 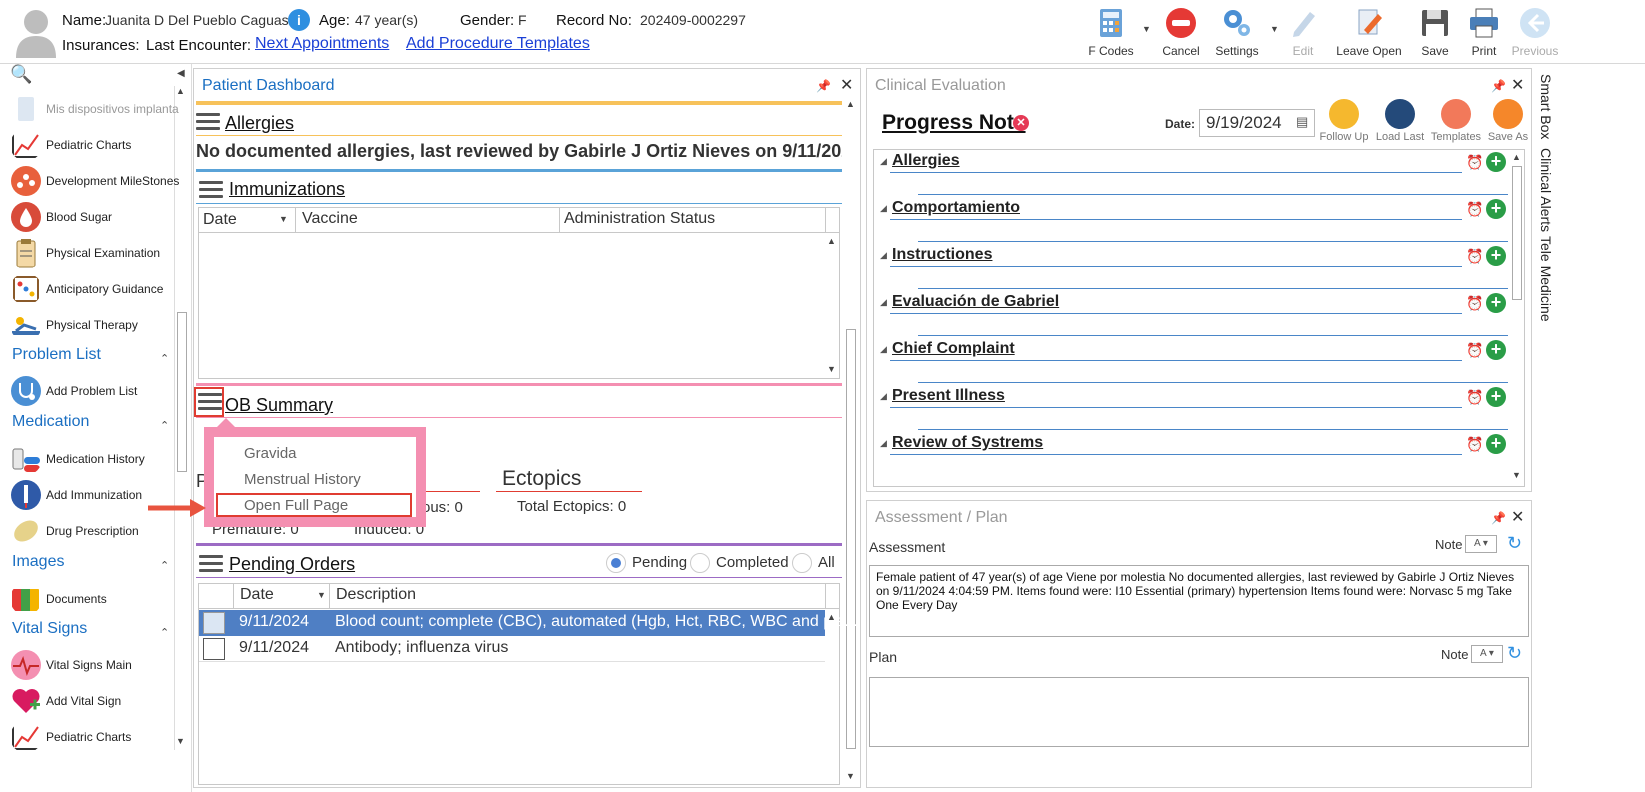 I want to click on sidebar-item-documents: Documents, so click(x=58, y=599).